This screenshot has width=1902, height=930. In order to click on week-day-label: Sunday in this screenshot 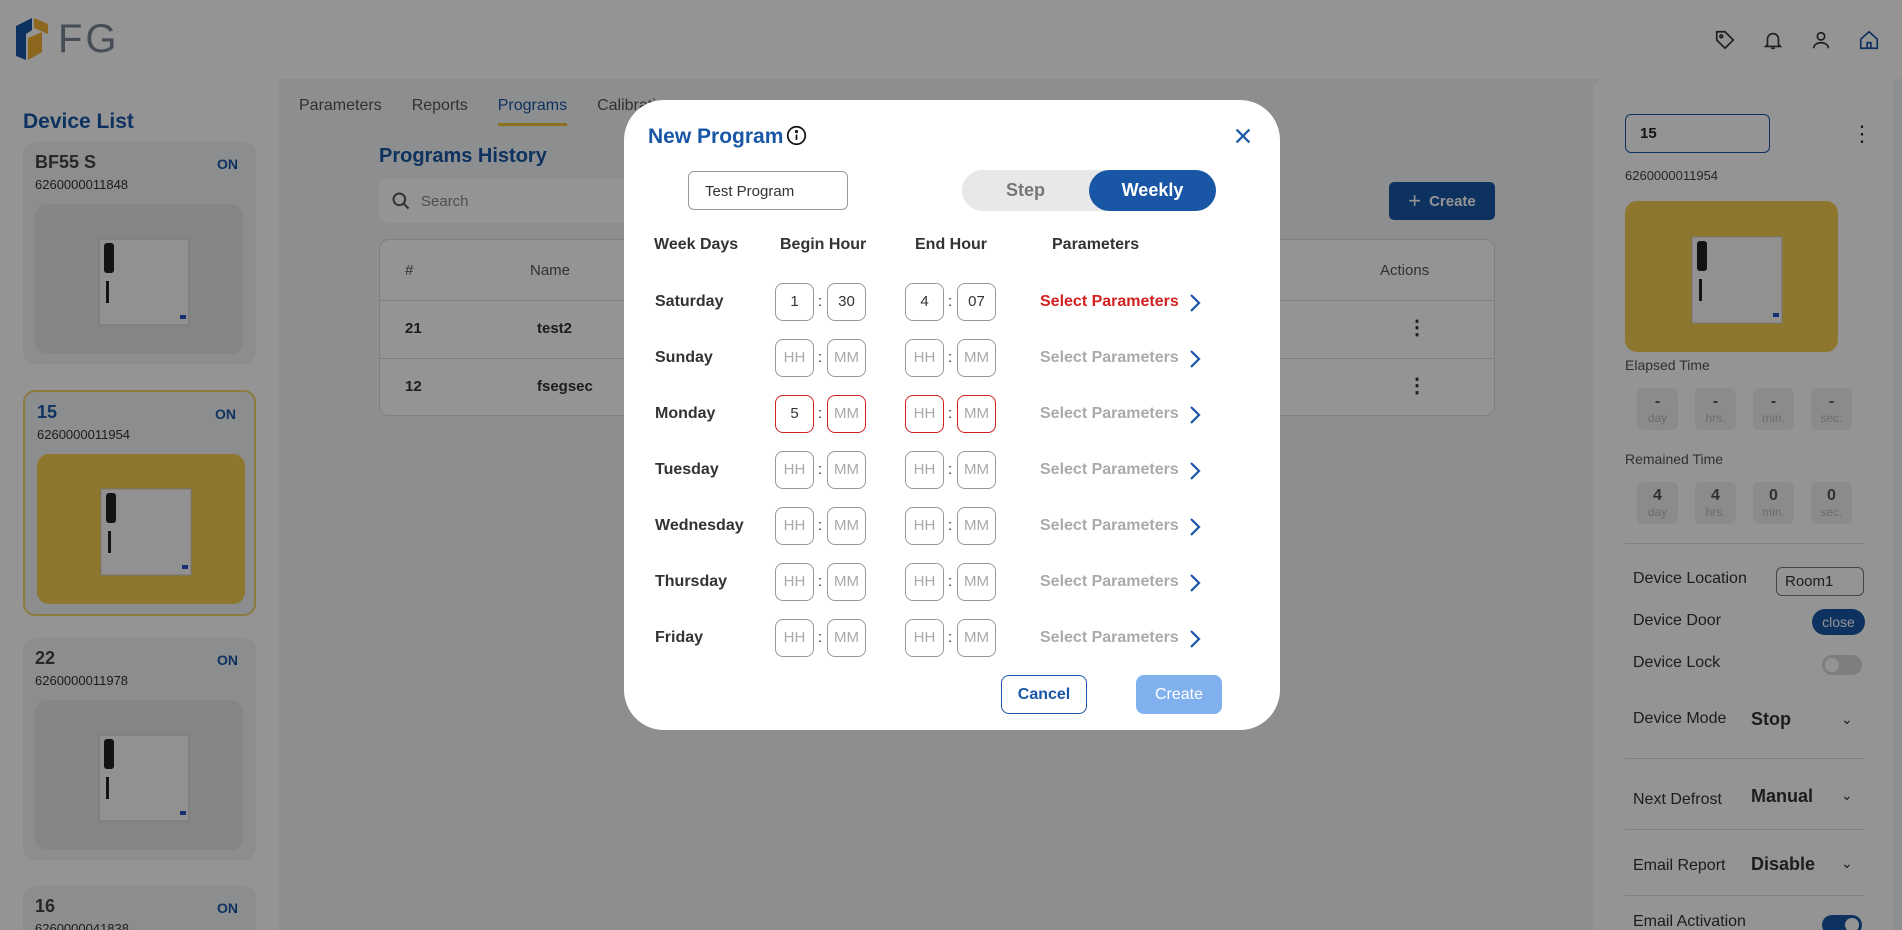, I will do `click(684, 357)`.